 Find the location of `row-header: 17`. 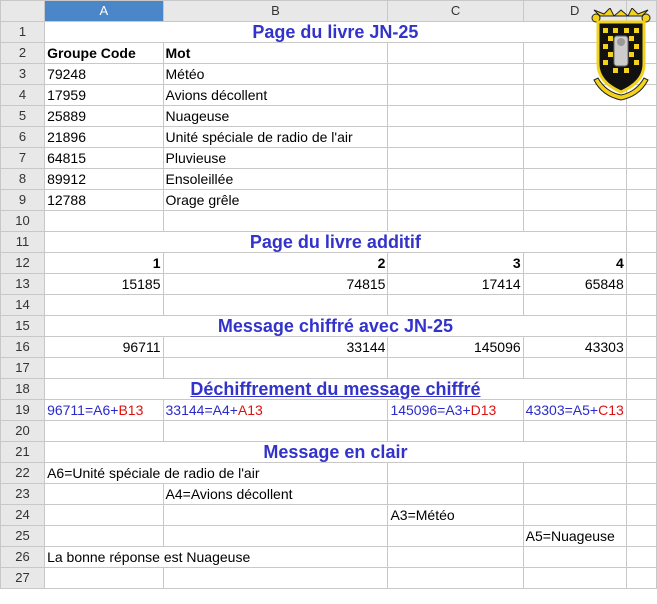

row-header: 17 is located at coordinates (23, 368).